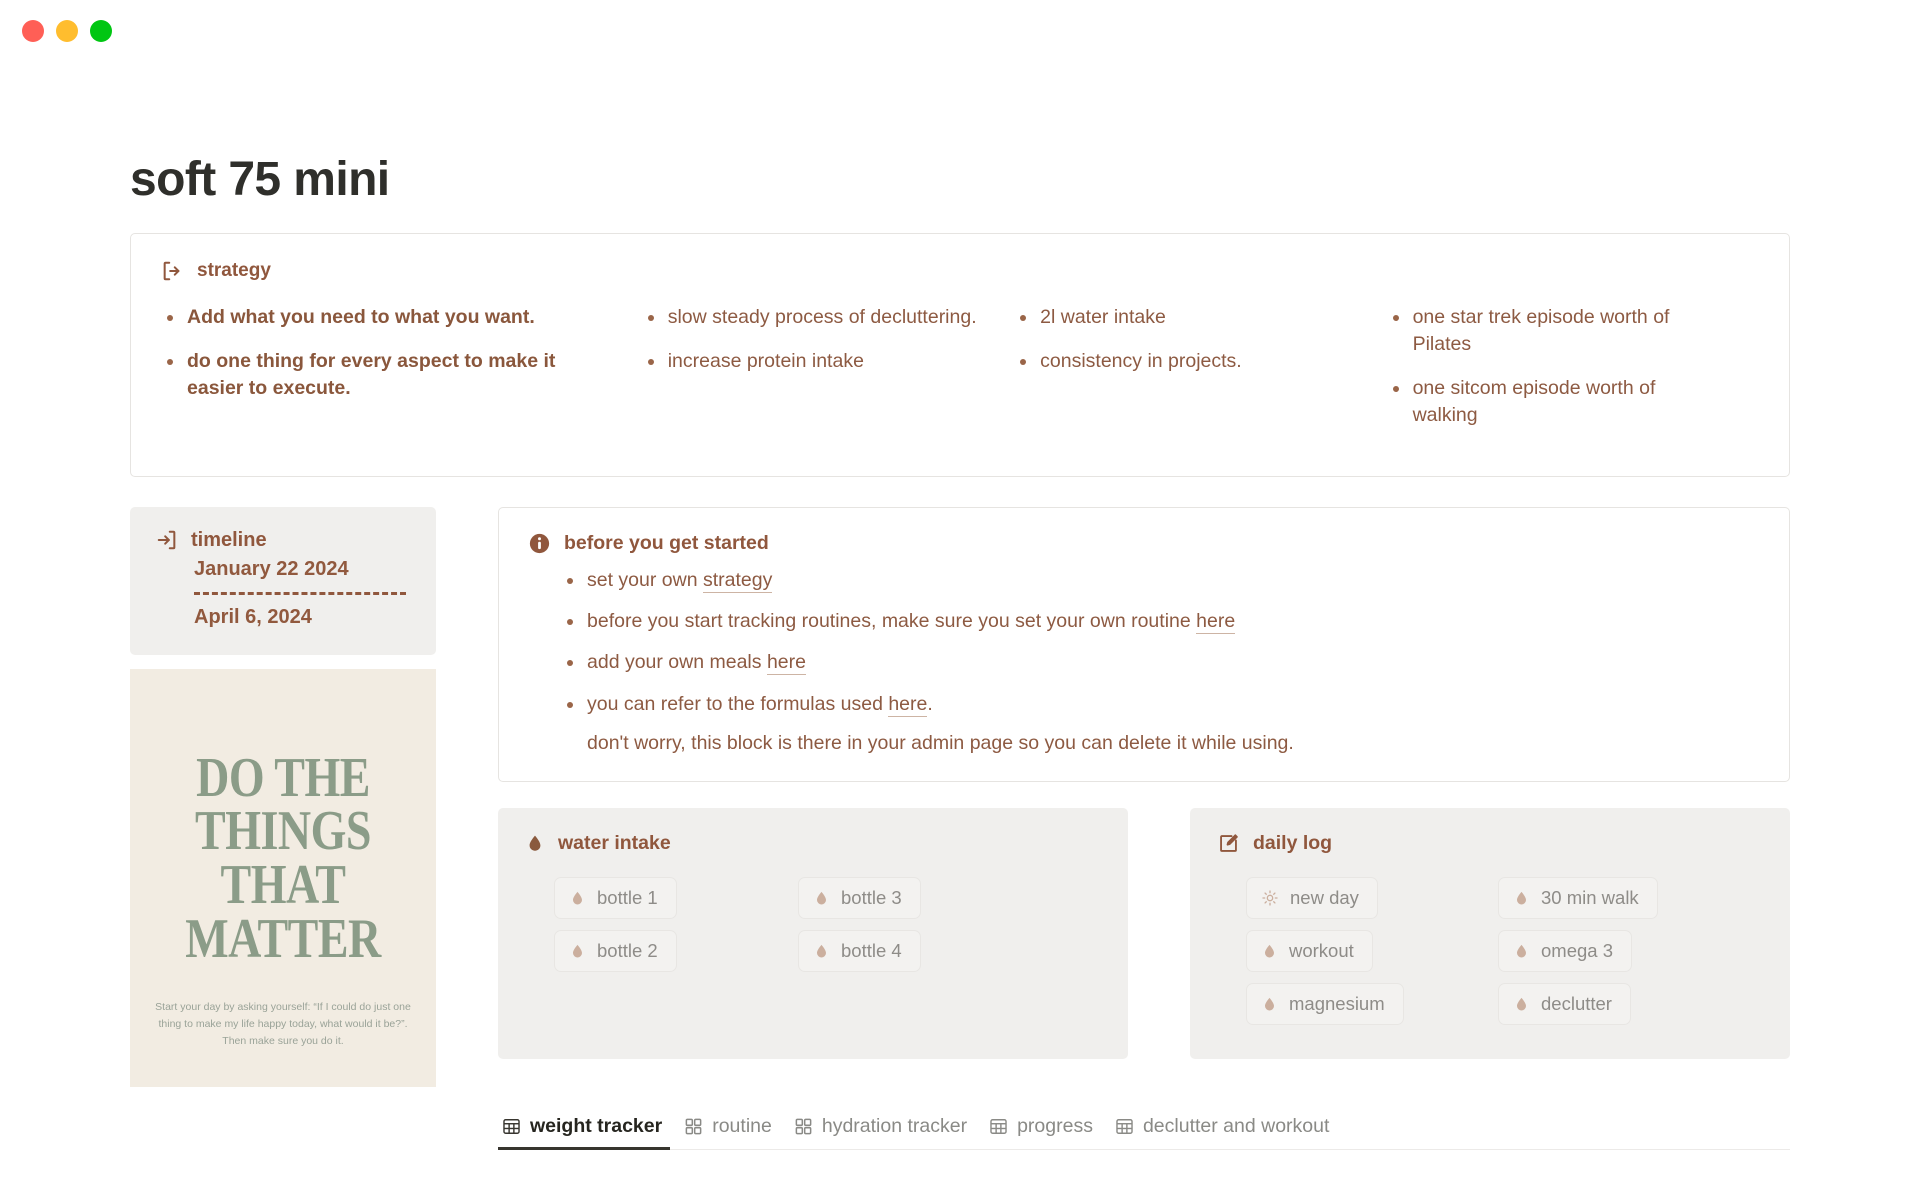 This screenshot has width=1920, height=1200. What do you see at coordinates (1270, 898) in the screenshot?
I see `sun-icon` at bounding box center [1270, 898].